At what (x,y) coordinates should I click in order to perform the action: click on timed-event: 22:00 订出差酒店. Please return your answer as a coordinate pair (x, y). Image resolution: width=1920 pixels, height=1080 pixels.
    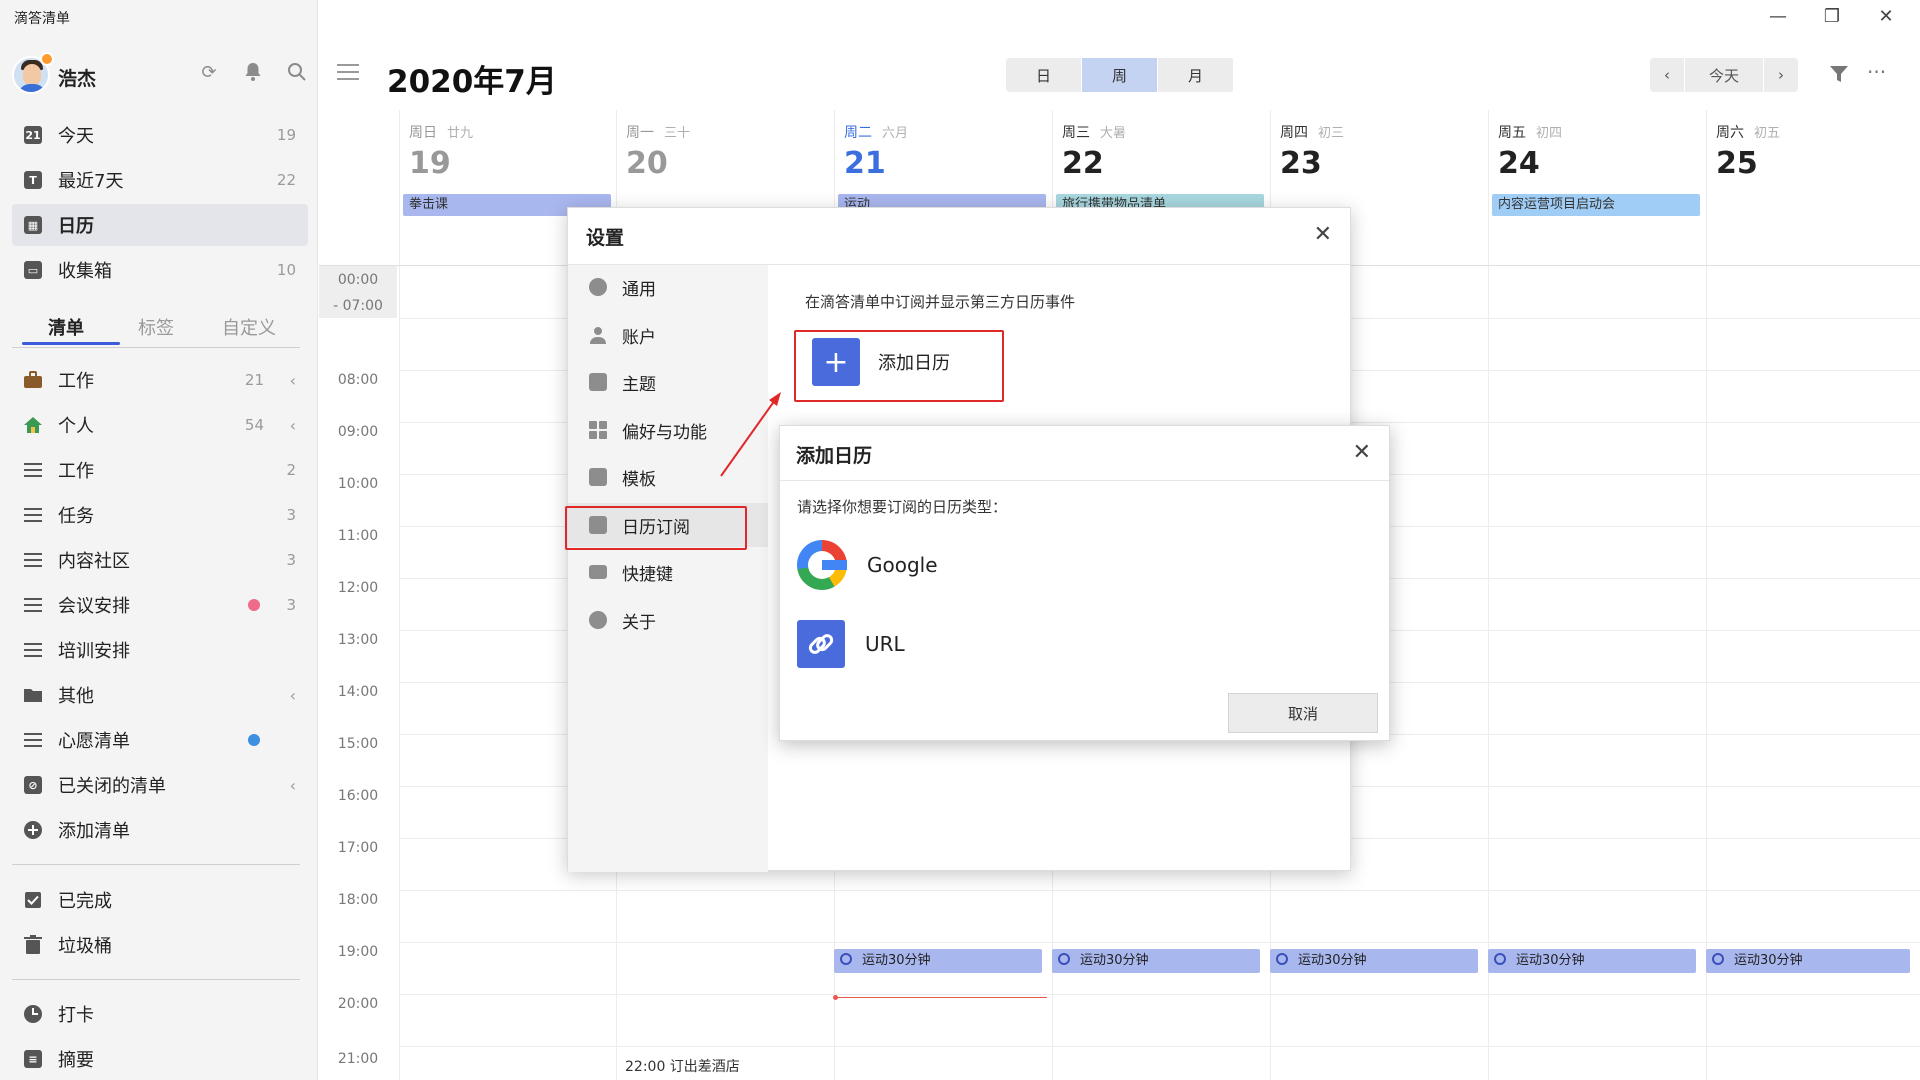
    Looking at the image, I should click on (682, 1066).